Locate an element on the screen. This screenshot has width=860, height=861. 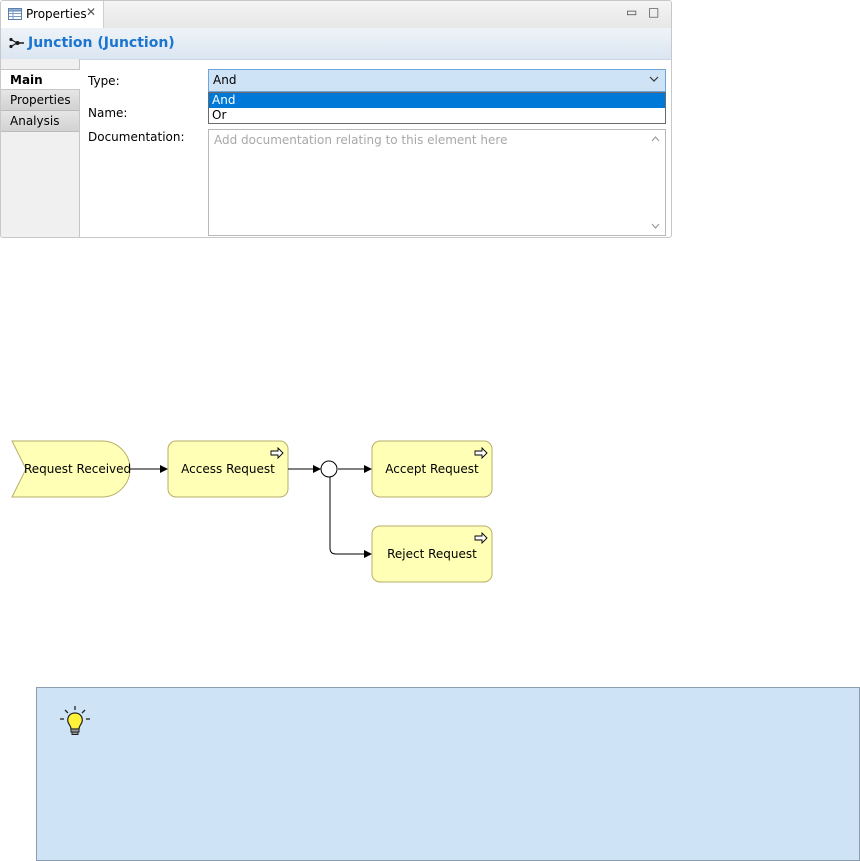
type-dropdown-list: And Or is located at coordinates (437, 108).